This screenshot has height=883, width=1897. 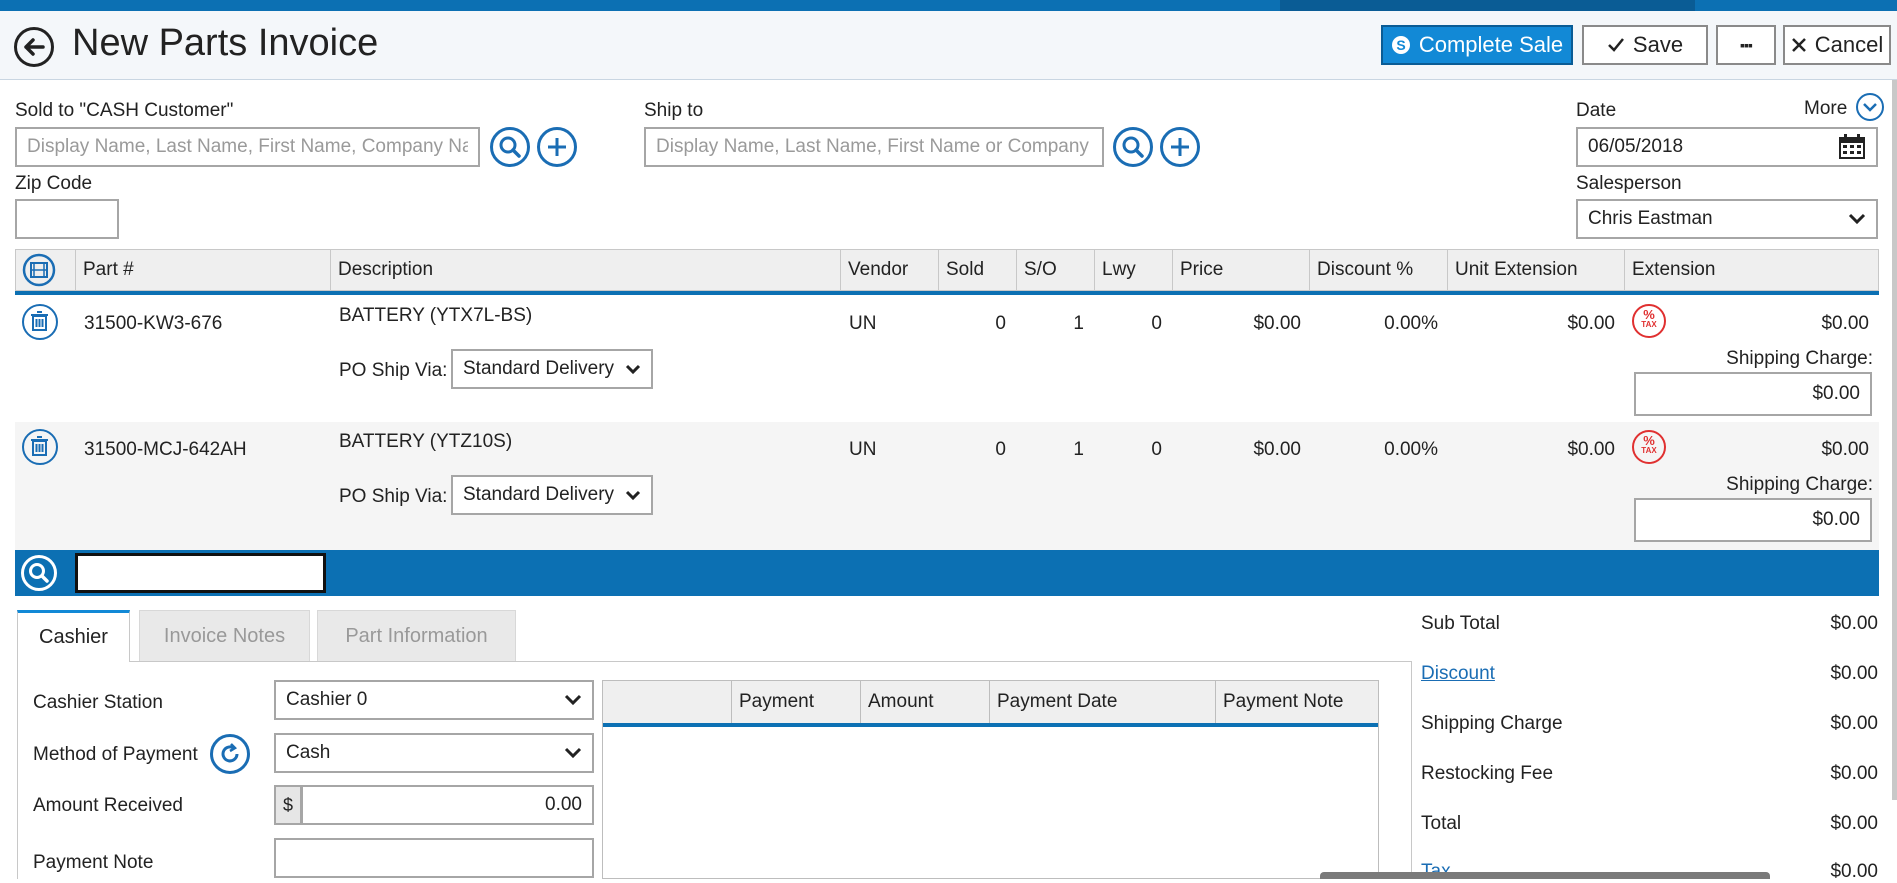 What do you see at coordinates (990, 779) in the screenshot?
I see `payments-grid: Payment Amount Payment Date Payment Note` at bounding box center [990, 779].